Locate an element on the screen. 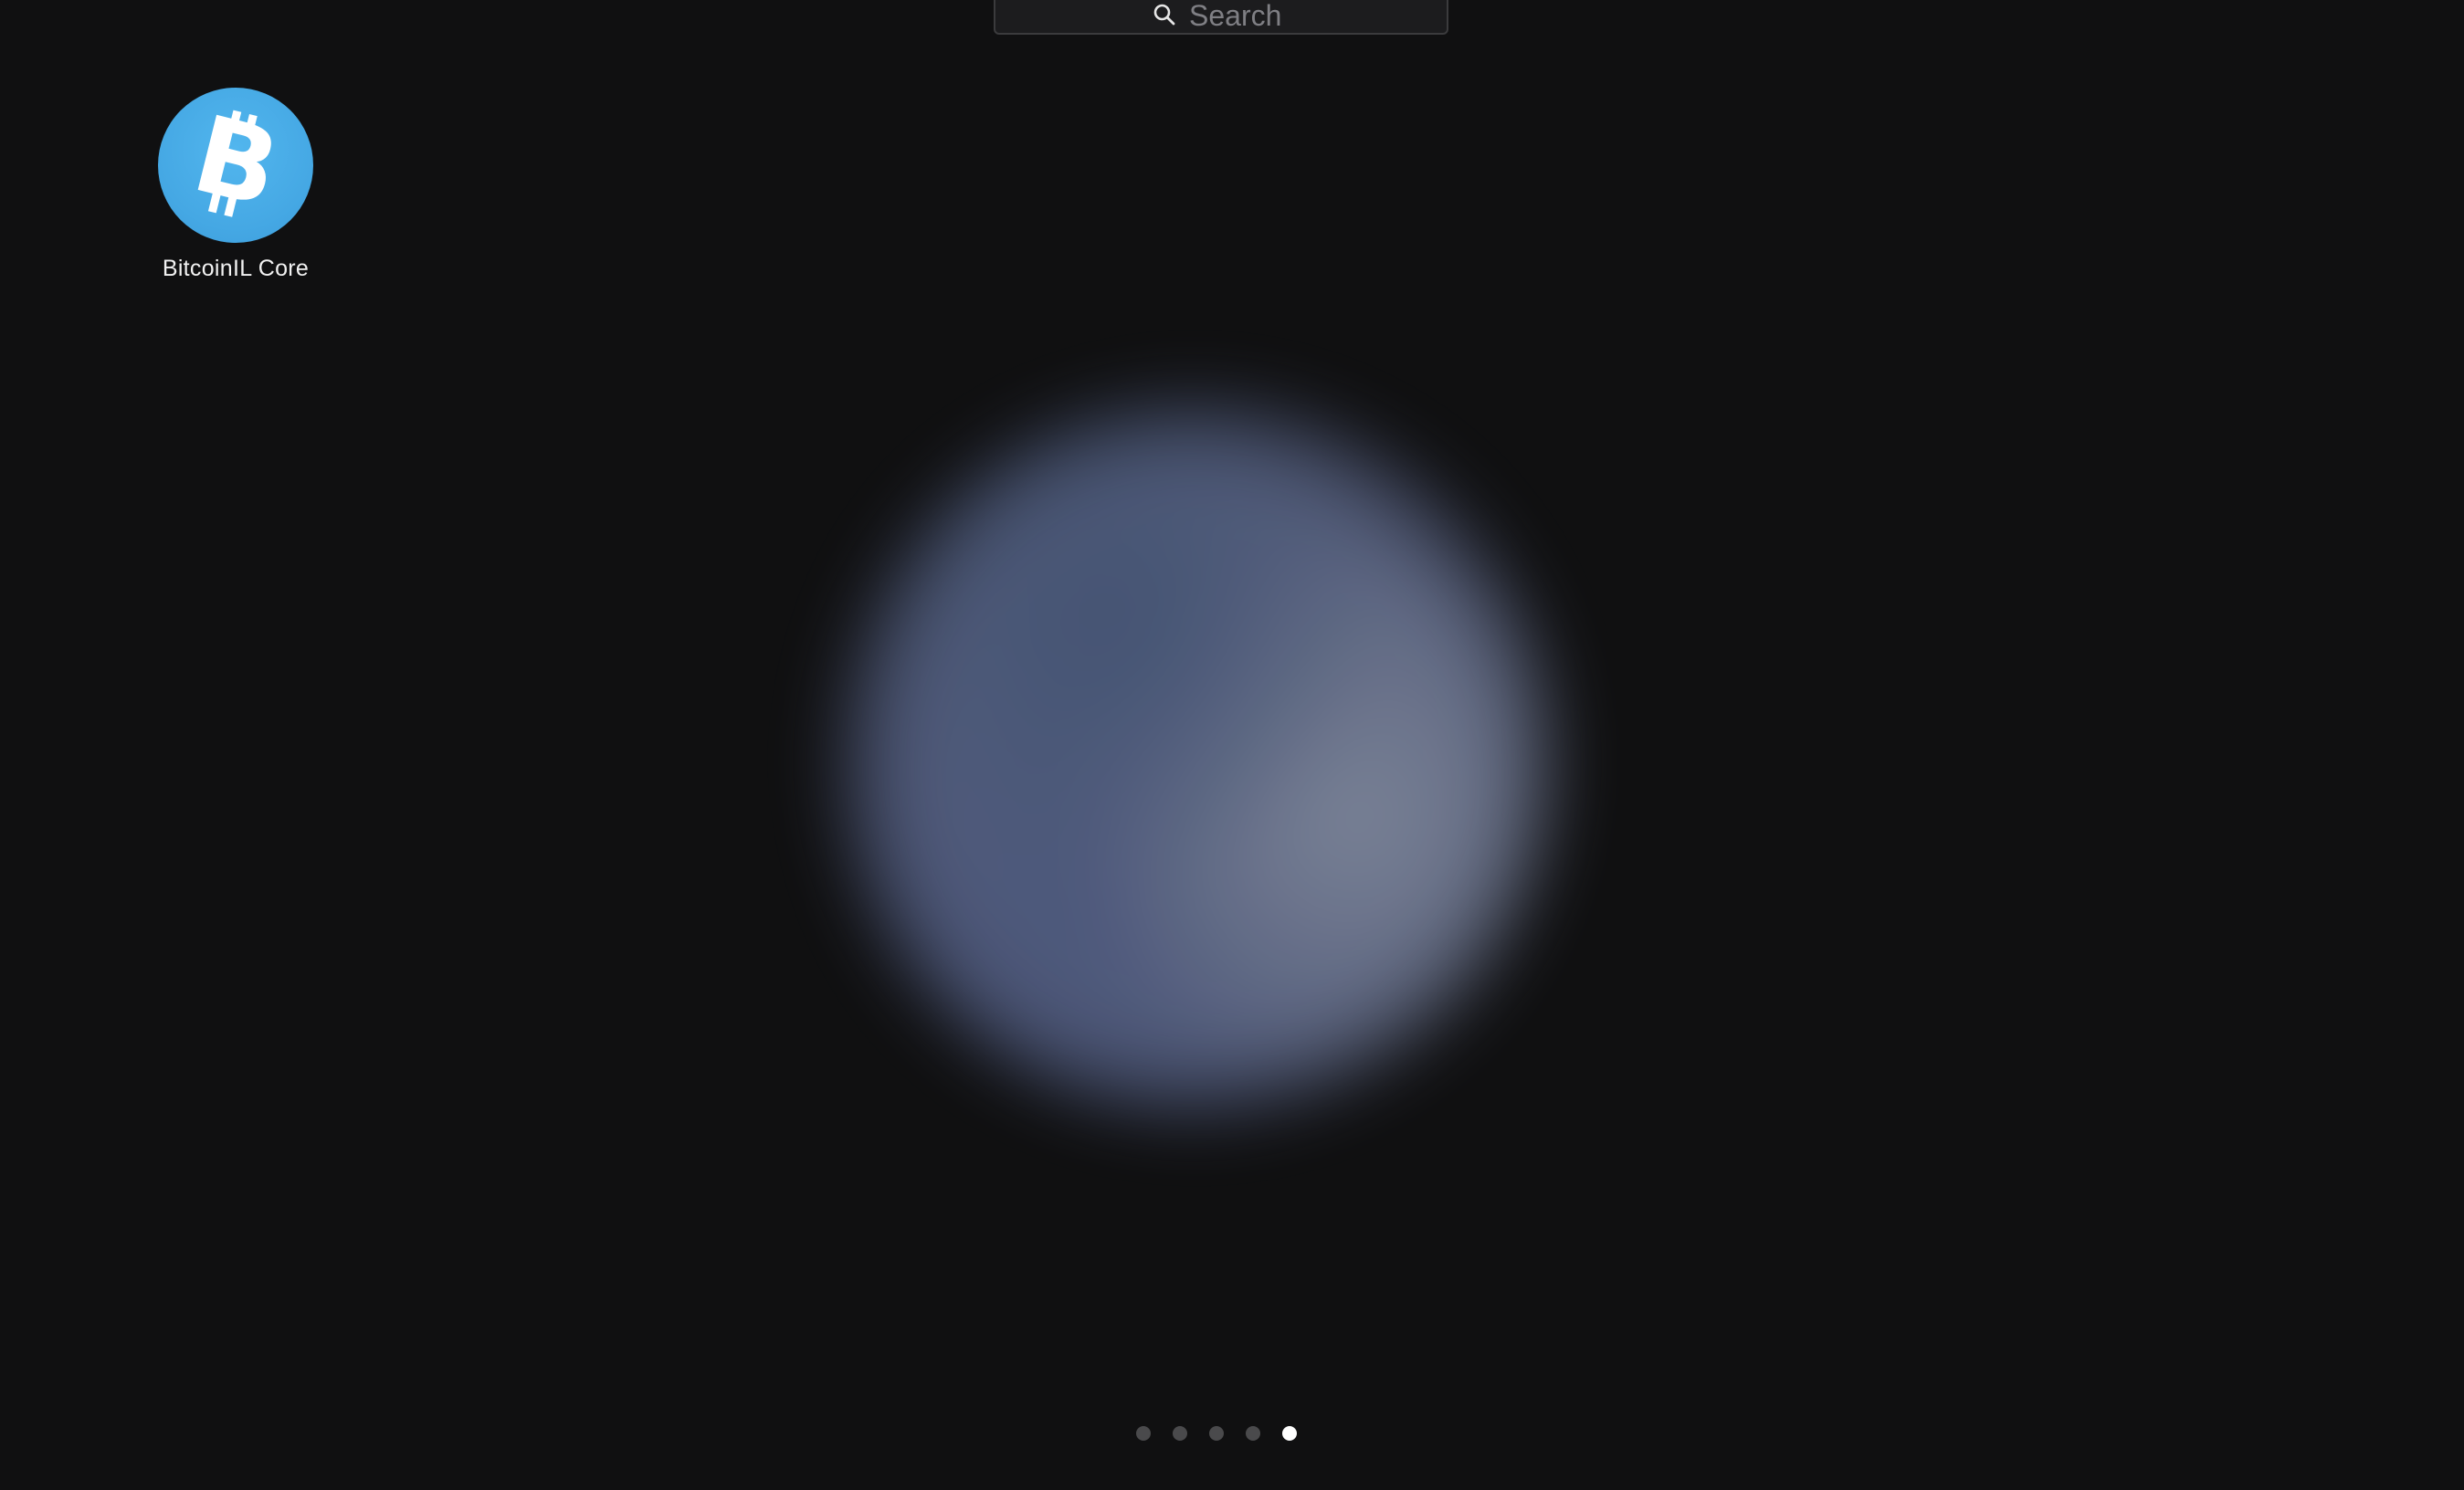 This screenshot has width=2464, height=1490. page-indicator is located at coordinates (1216, 1433).